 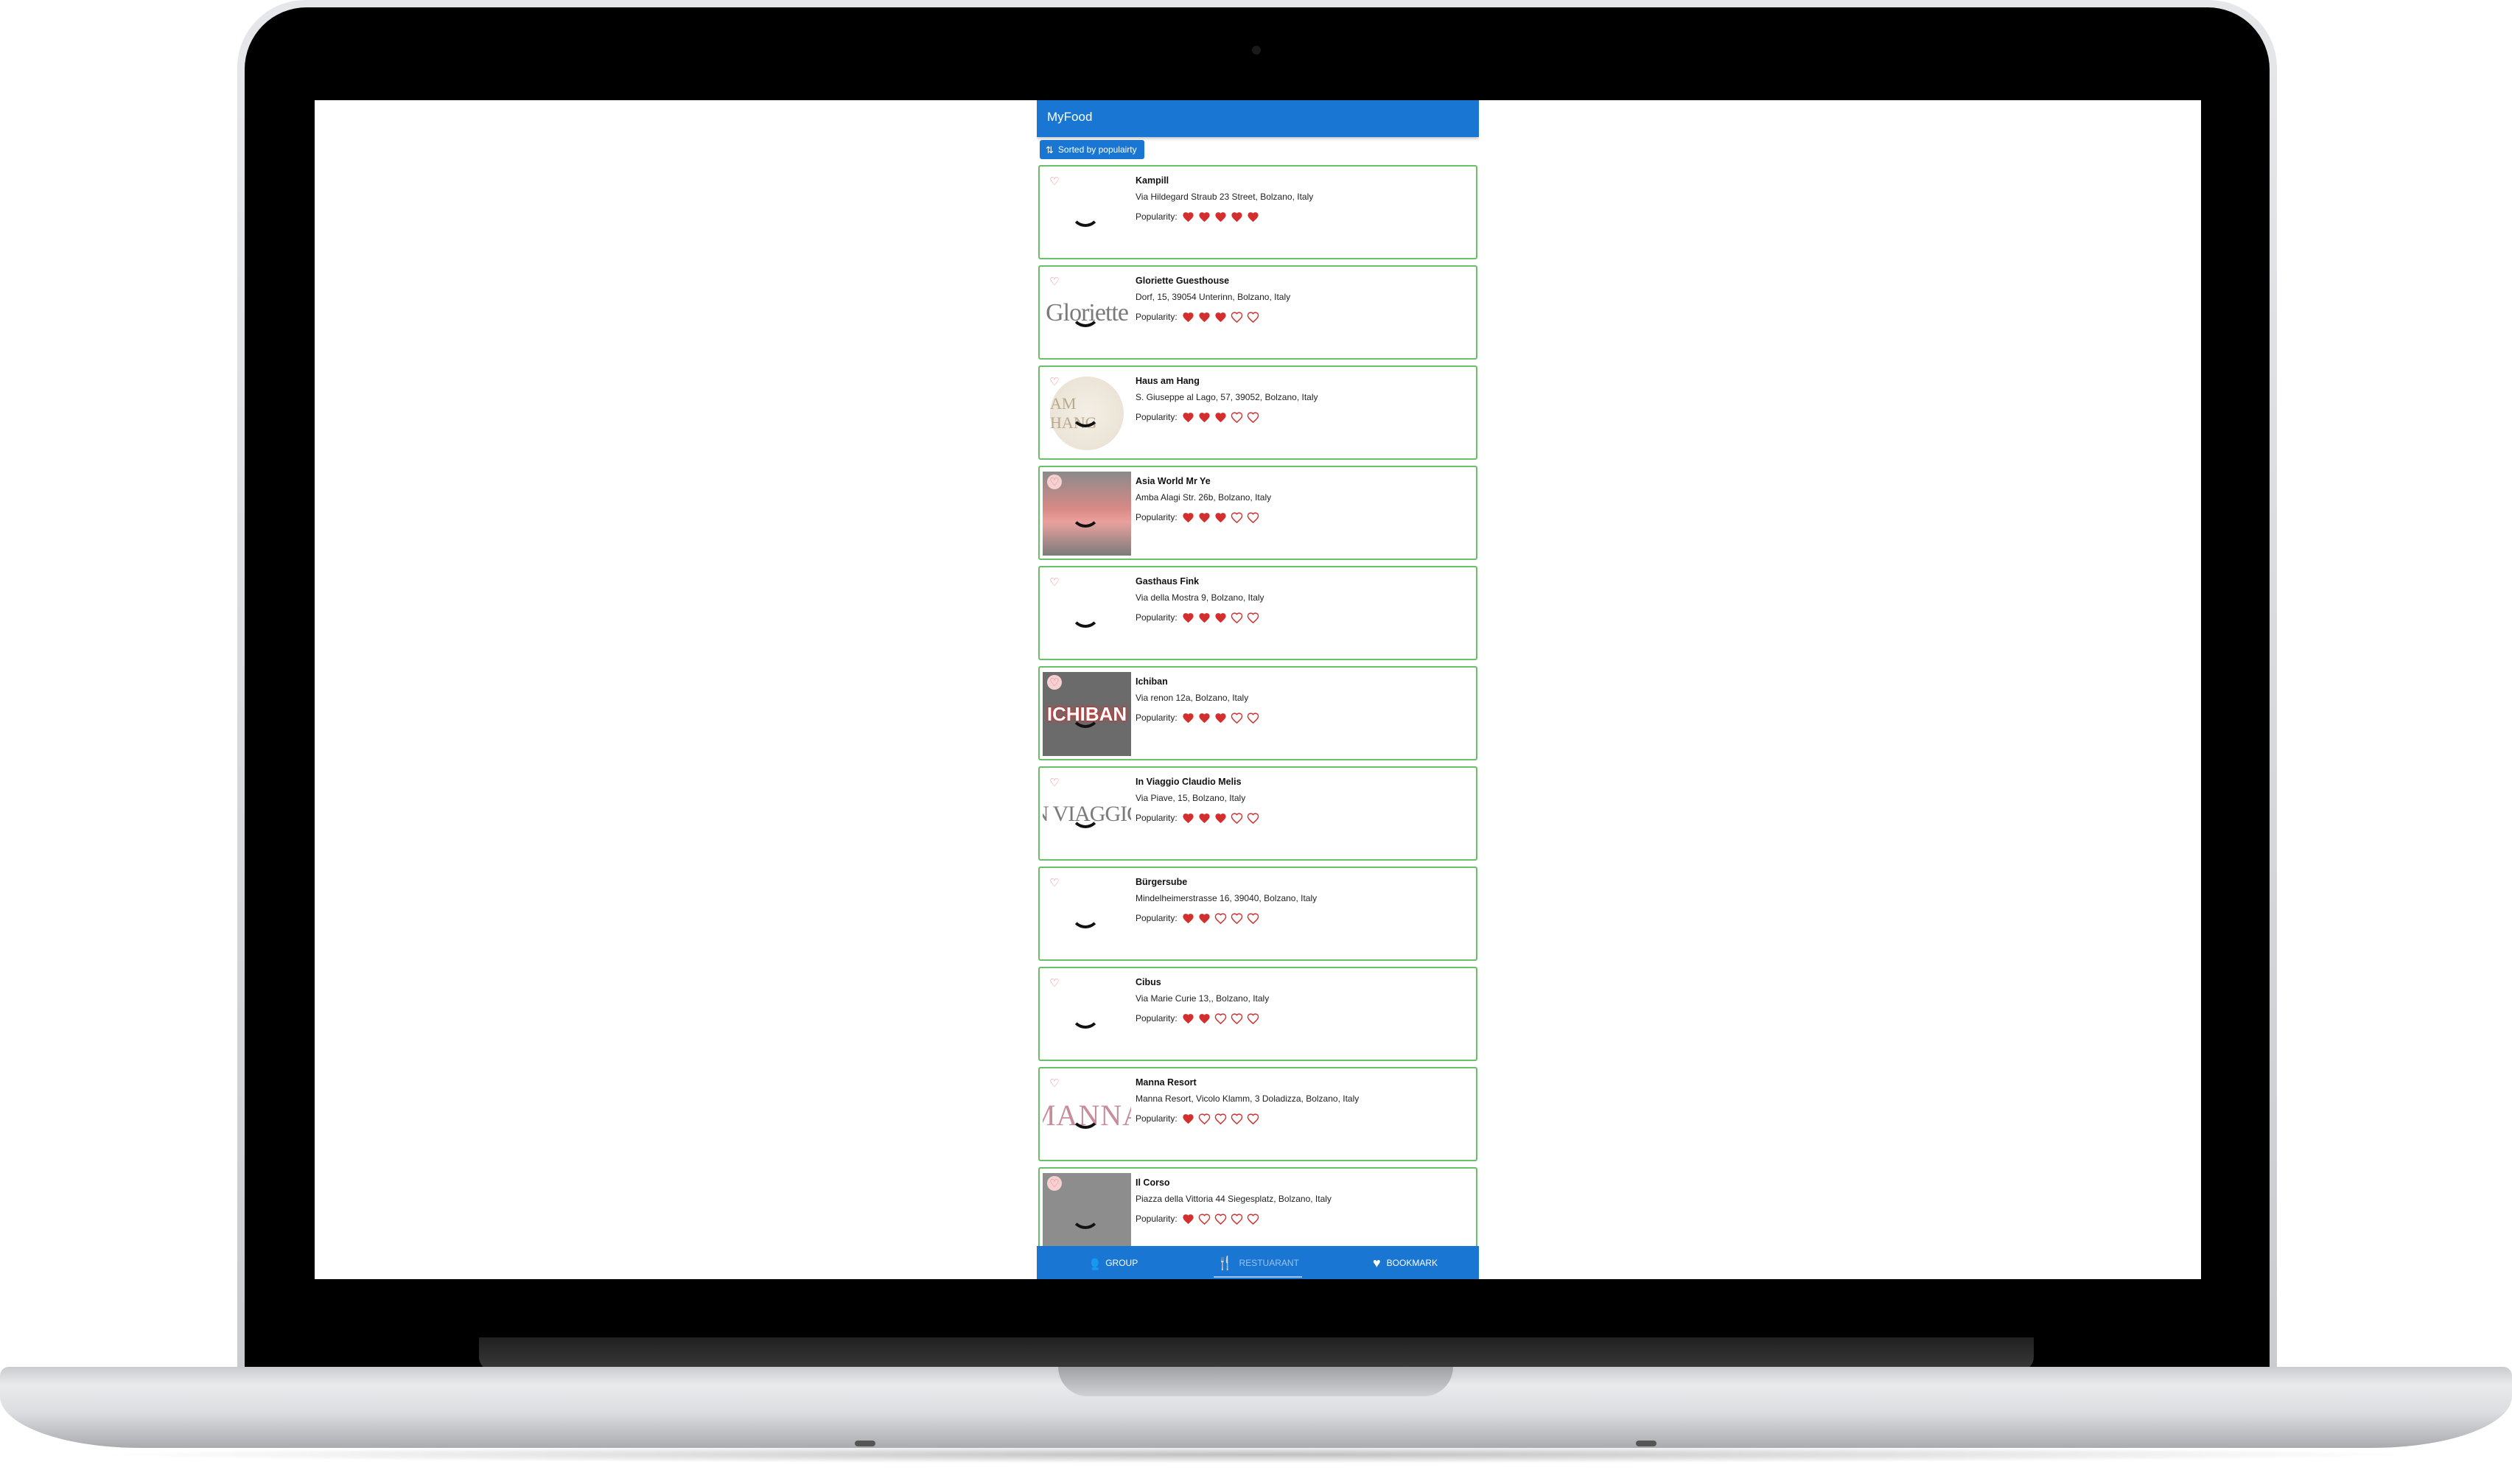 I want to click on laptop-hinge, so click(x=1256, y=1354).